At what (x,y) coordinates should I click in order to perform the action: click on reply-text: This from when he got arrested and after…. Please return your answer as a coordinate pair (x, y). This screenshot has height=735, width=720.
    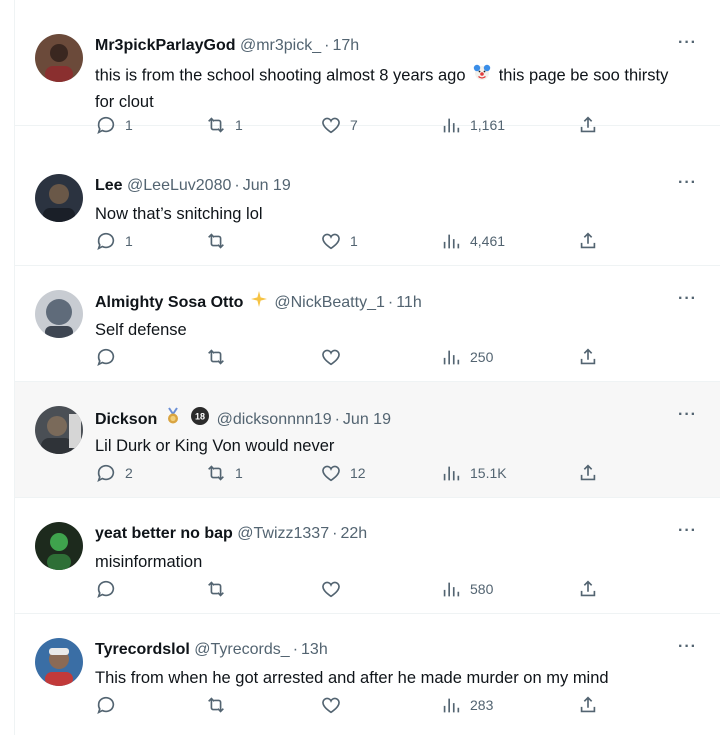
    Looking at the image, I should click on (352, 678).